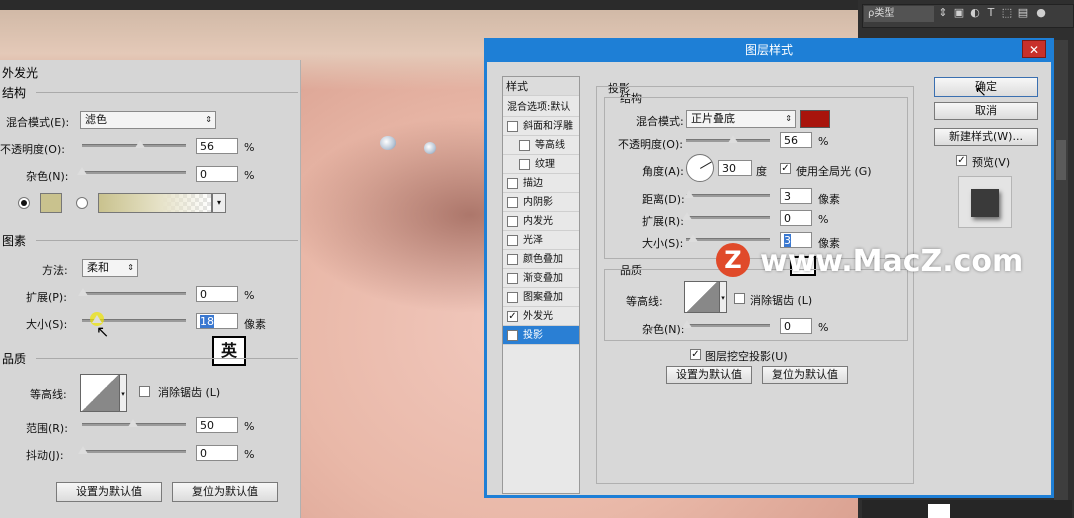 The width and height of the screenshot is (1074, 518). What do you see at coordinates (991, 162) in the screenshot?
I see `preview-label: 预览(V)` at bounding box center [991, 162].